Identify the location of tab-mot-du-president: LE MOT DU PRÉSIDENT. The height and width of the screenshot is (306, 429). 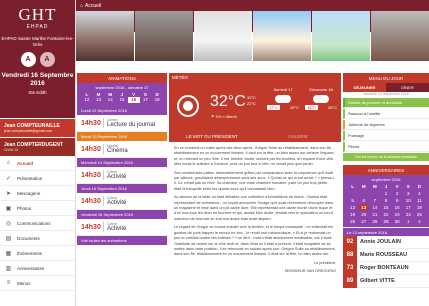
(212, 136).